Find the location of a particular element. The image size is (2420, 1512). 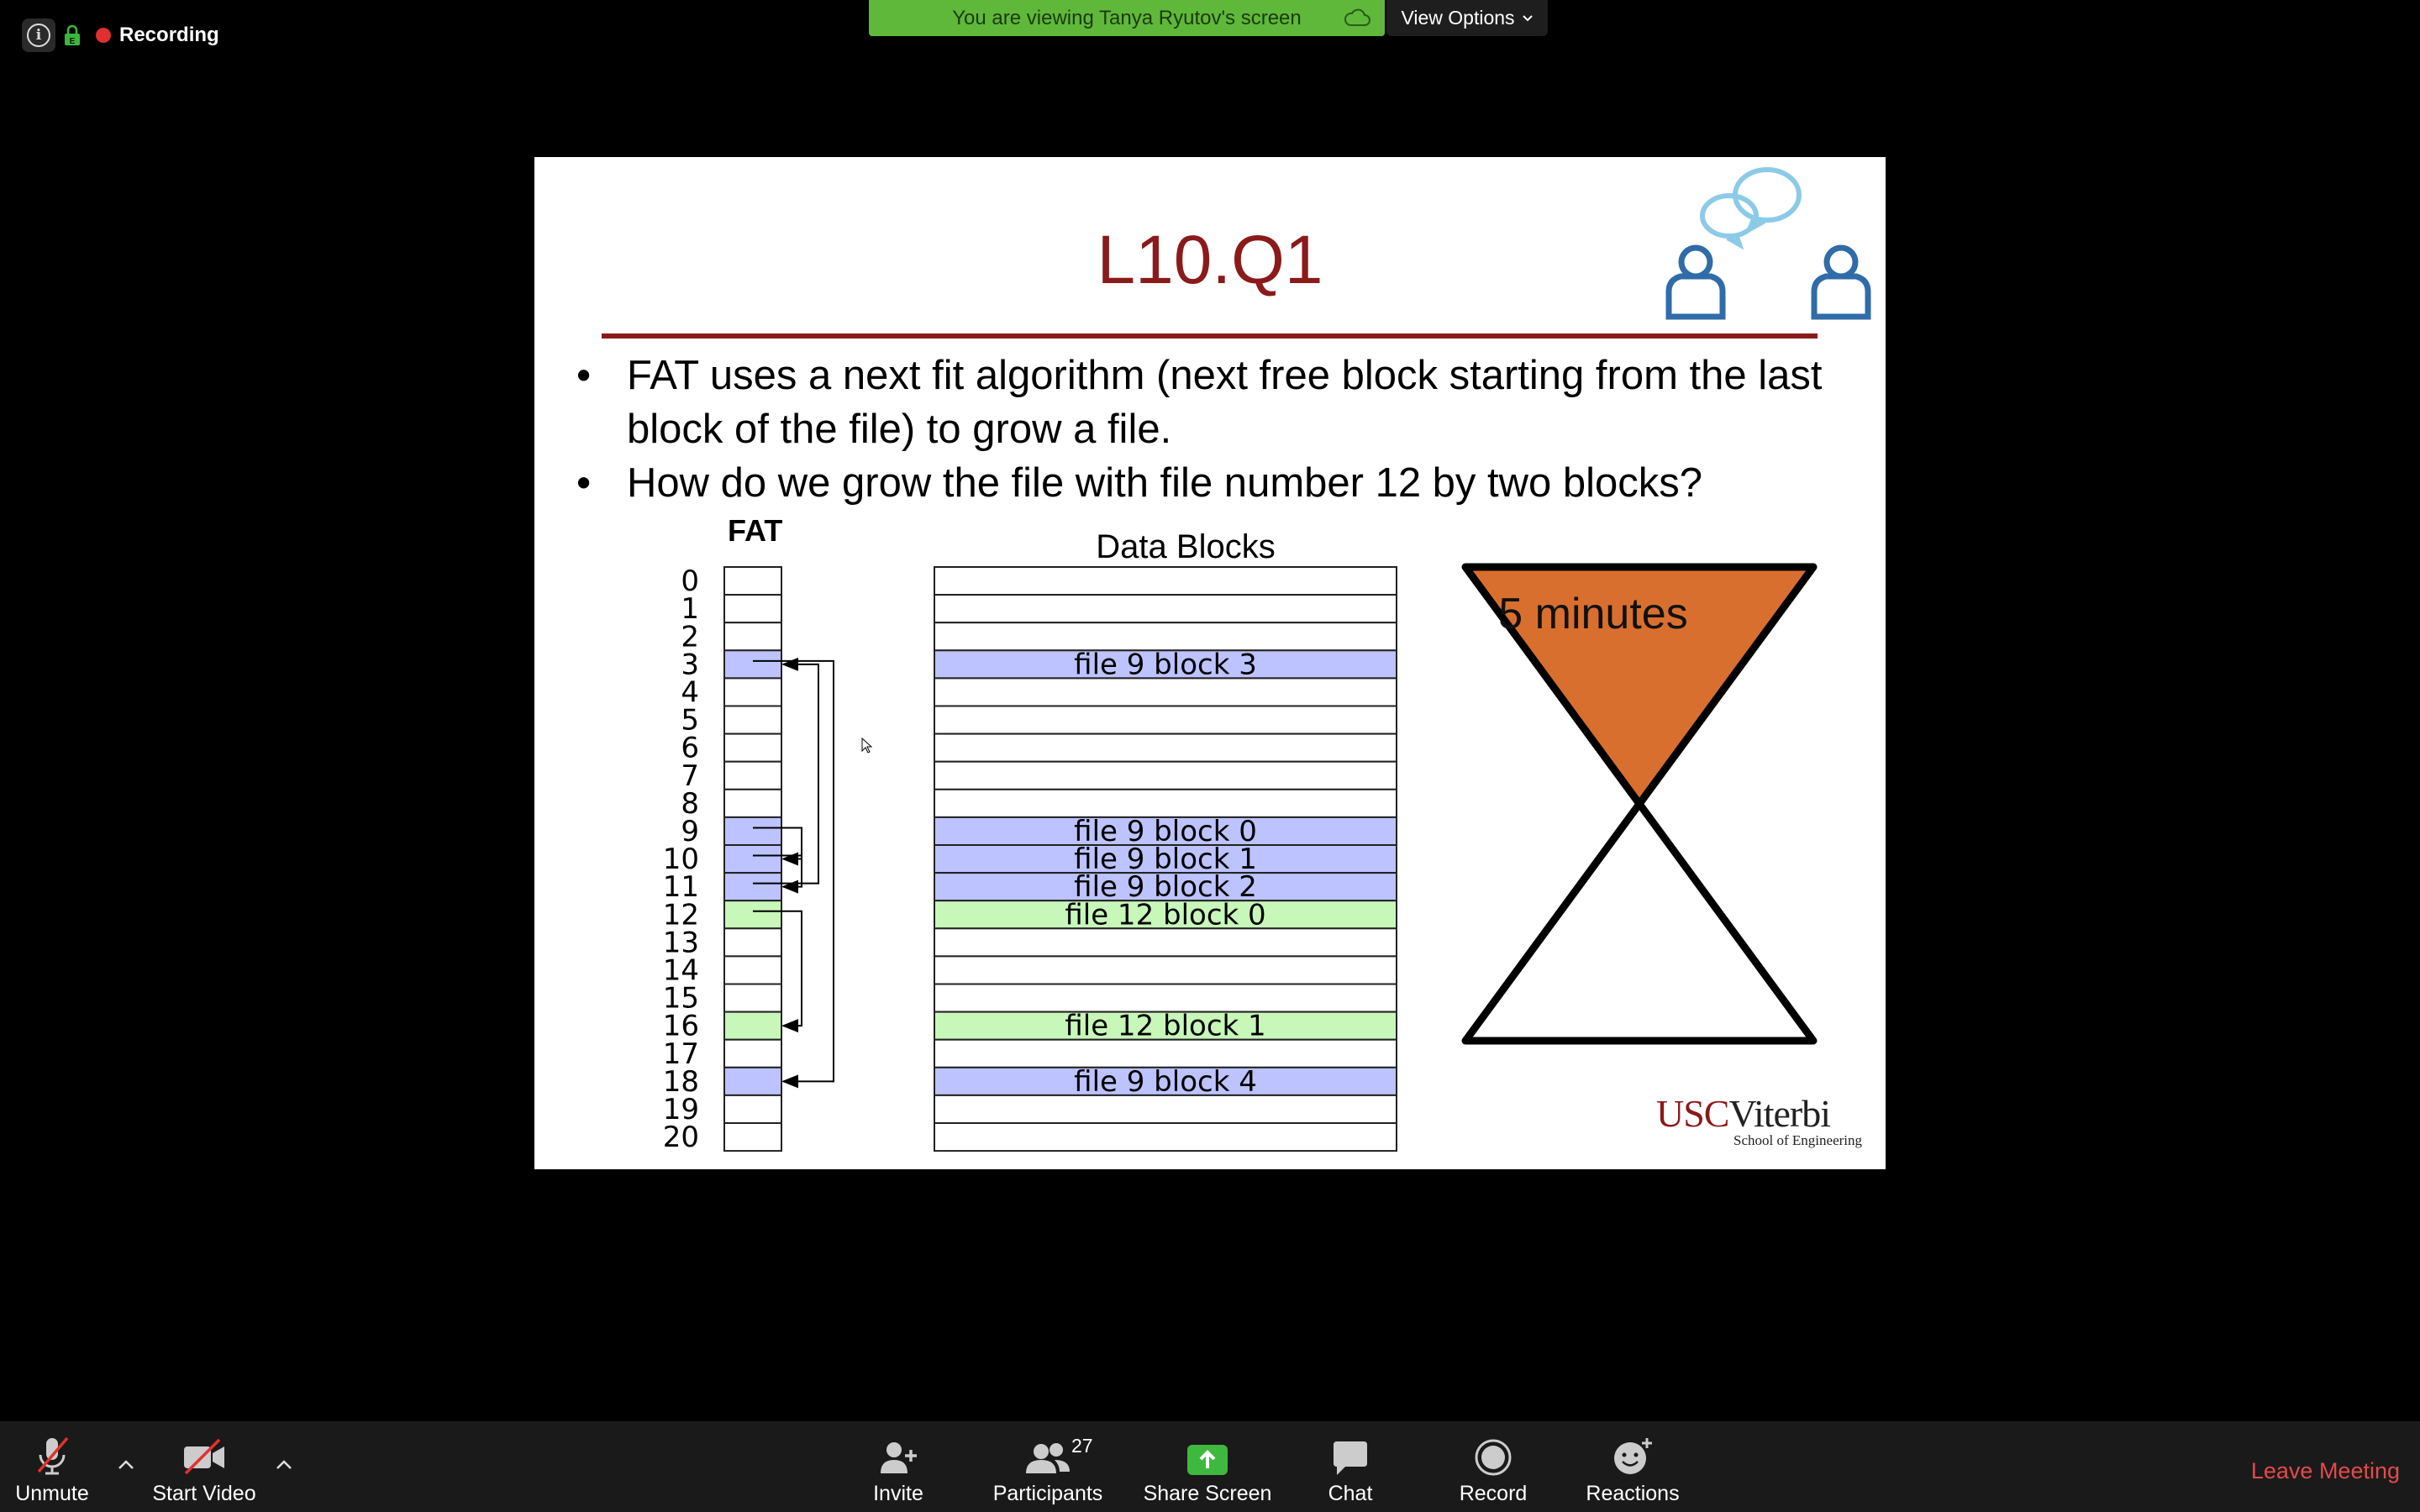

reactions-button: Reactions is located at coordinates (1632, 1469).